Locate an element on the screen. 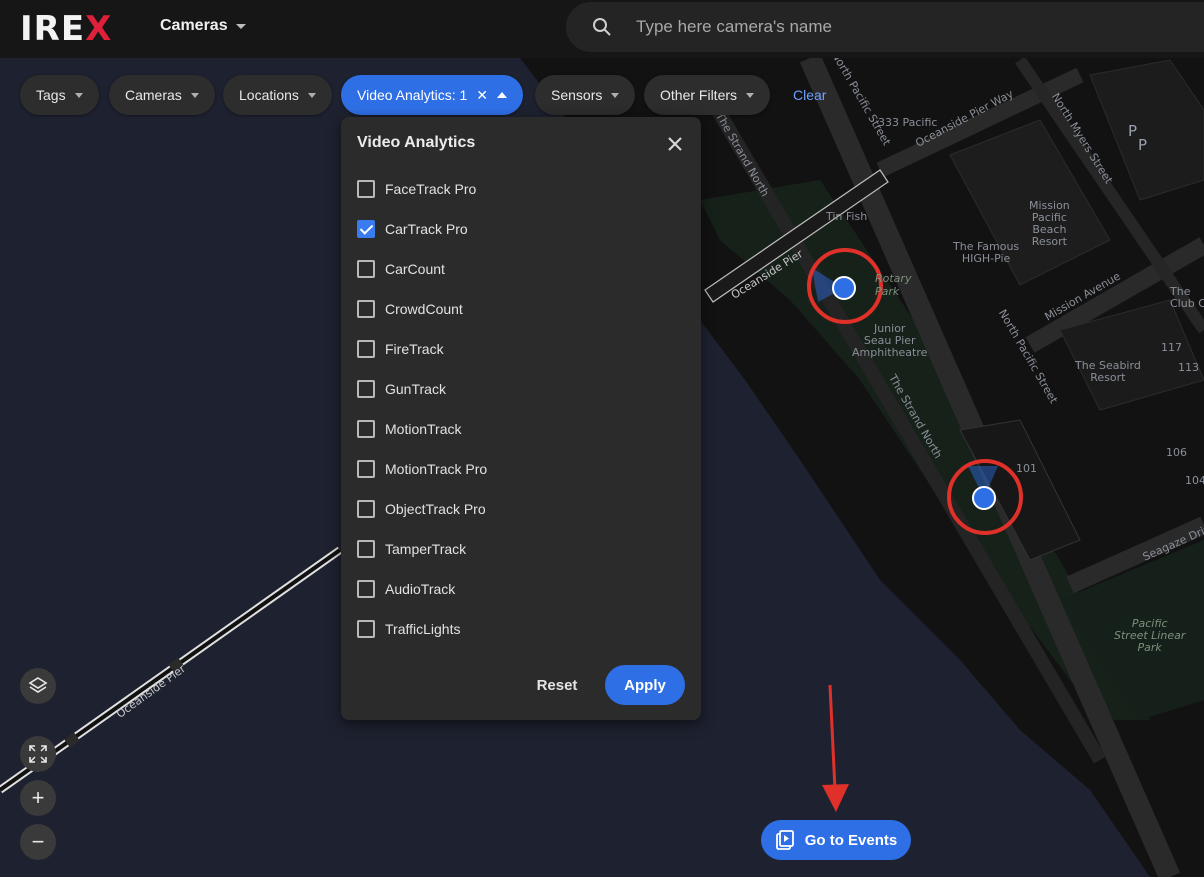 The width and height of the screenshot is (1204, 877). zoom-in-button: + is located at coordinates (38, 798).